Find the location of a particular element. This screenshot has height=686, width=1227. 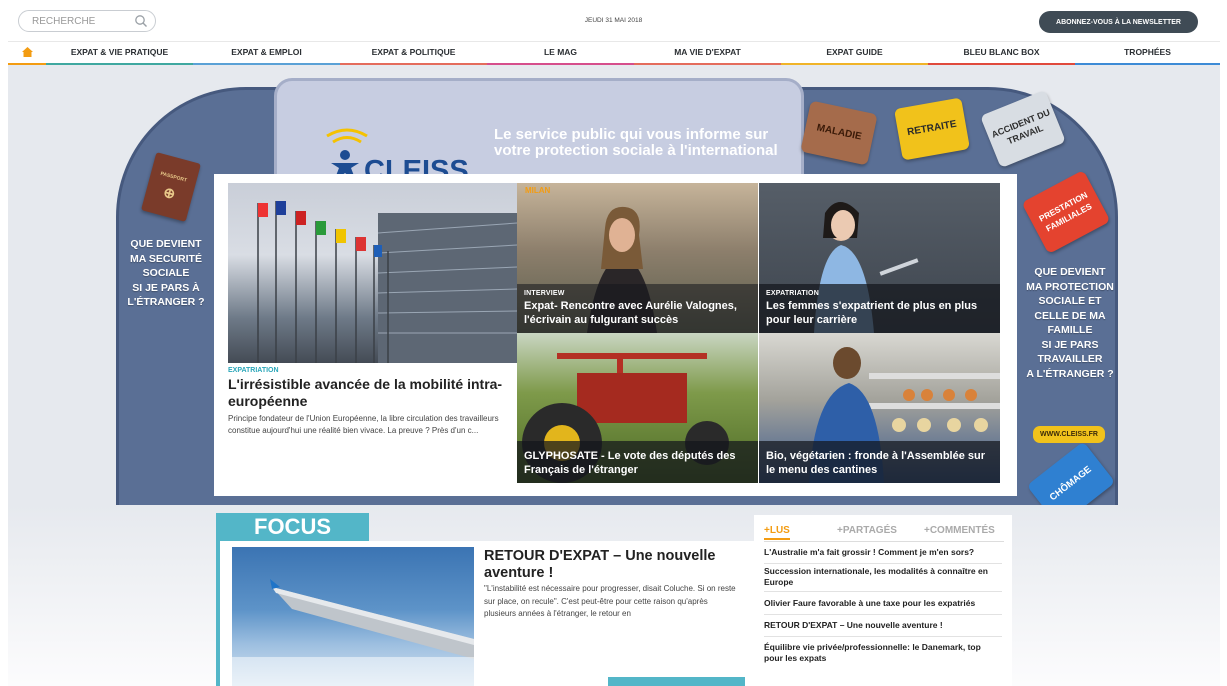

tab-plus-lus: +LUS is located at coordinates (777, 532).